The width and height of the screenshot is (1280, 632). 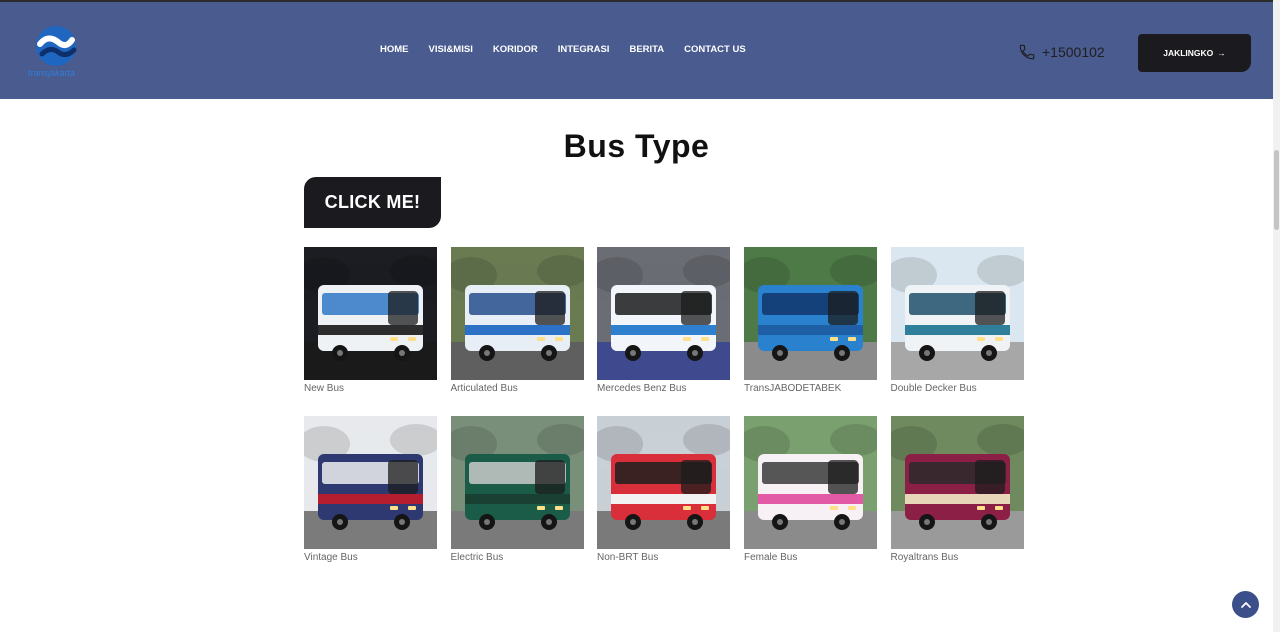 I want to click on bus-caption: Electric Bus, so click(x=477, y=557).